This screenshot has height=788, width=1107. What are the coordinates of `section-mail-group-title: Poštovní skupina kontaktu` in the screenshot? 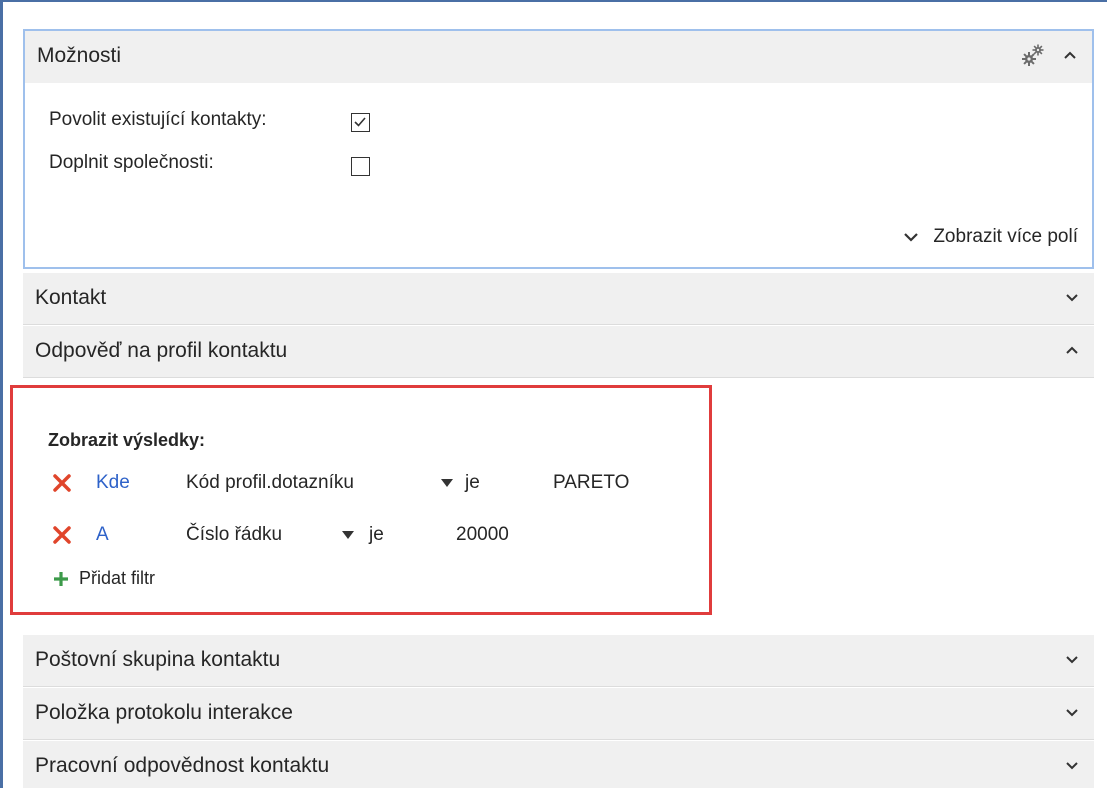 It's located at (158, 659).